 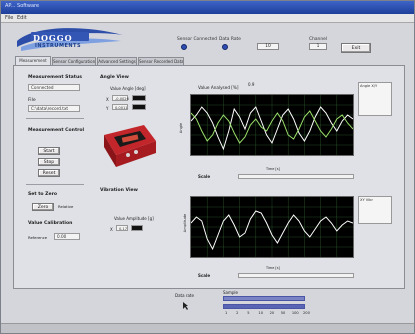 I want to click on bottom-chart-ylabel: Amplitude, so click(x=185, y=223).